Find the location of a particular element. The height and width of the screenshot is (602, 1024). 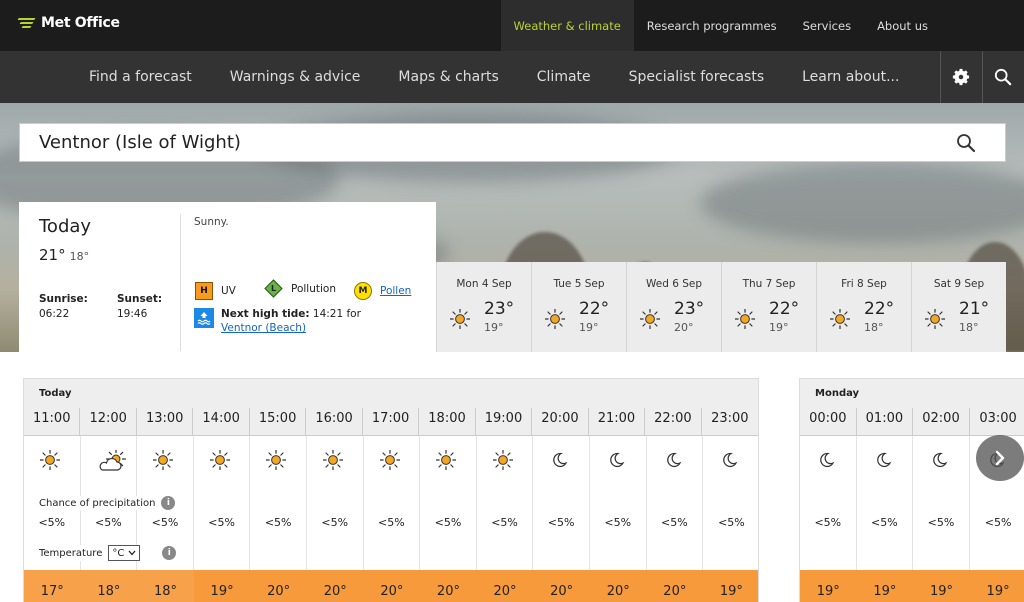

top-link-about: About us is located at coordinates (944, 25).